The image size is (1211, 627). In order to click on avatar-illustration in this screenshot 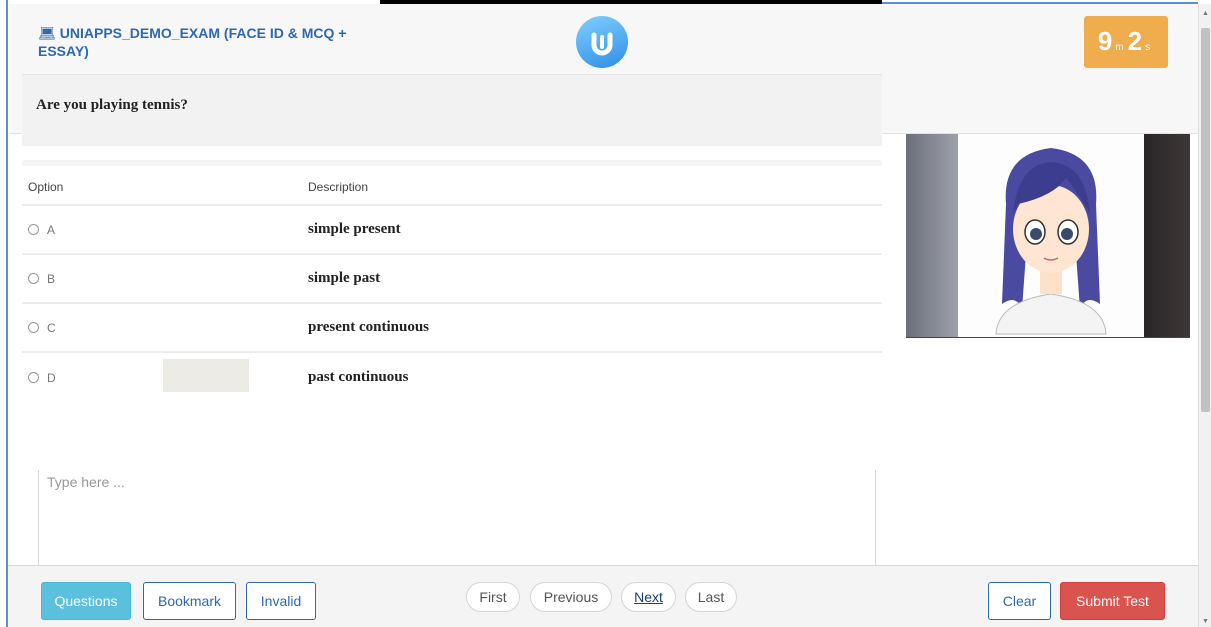, I will do `click(1051, 241)`.